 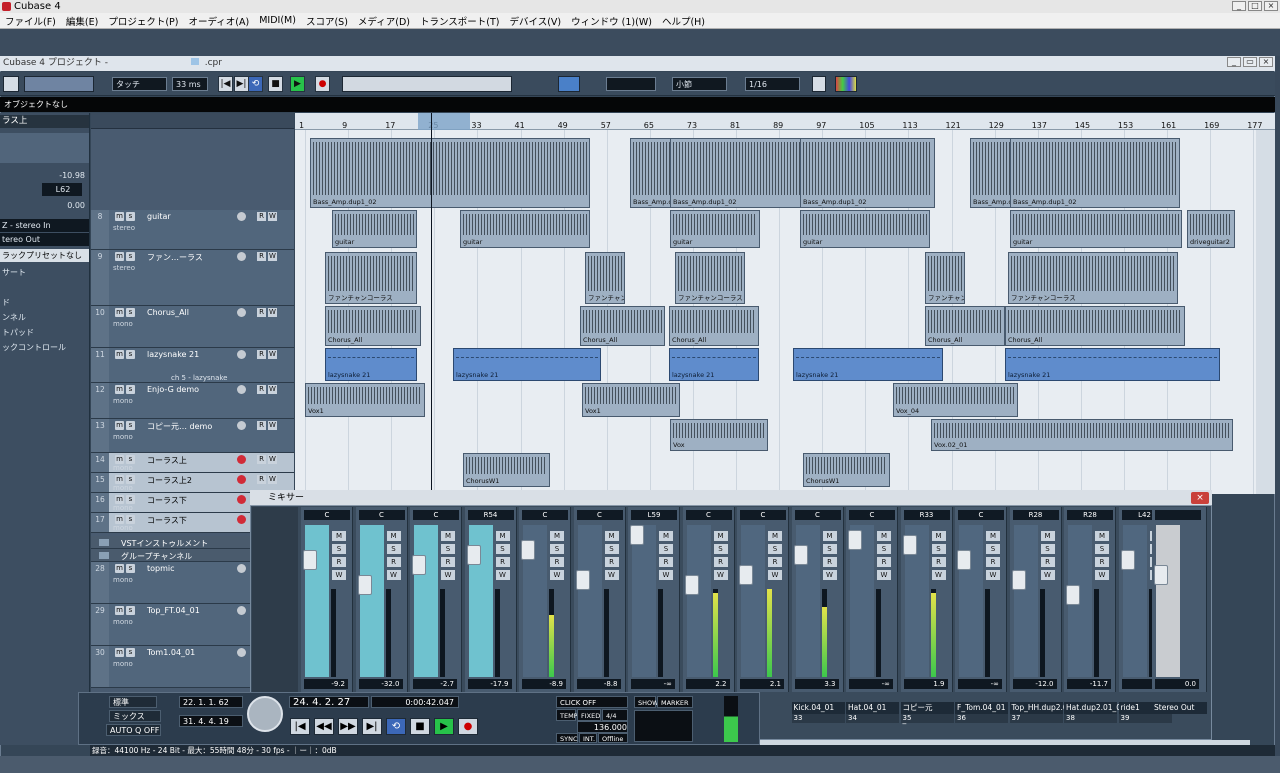 What do you see at coordinates (44, 302) in the screenshot?
I see `inspector-item-send: ド` at bounding box center [44, 302].